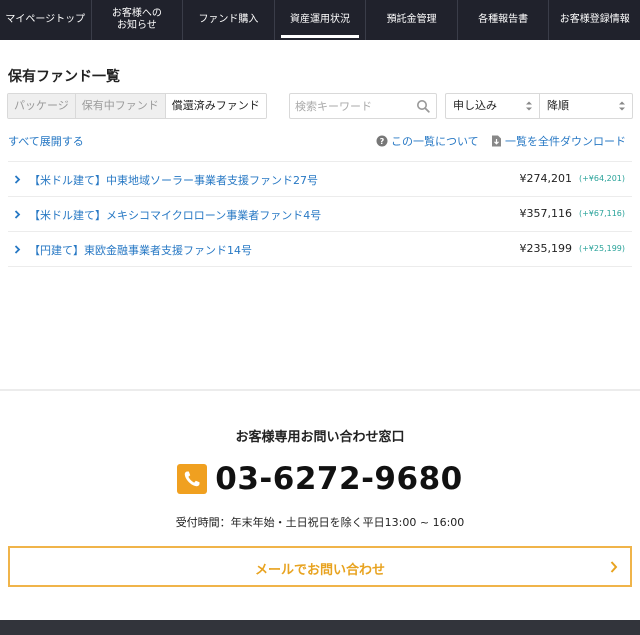 Image resolution: width=640 pixels, height=635 pixels. Describe the element at coordinates (192, 479) in the screenshot. I see `phone-icon` at that location.